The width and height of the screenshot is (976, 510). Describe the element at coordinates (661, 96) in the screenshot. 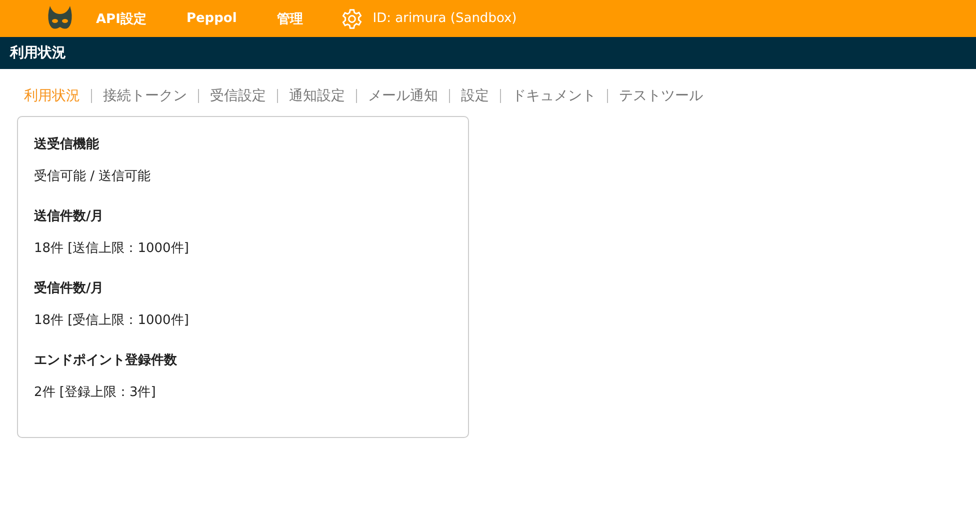

I see `tab: テストツール` at that location.